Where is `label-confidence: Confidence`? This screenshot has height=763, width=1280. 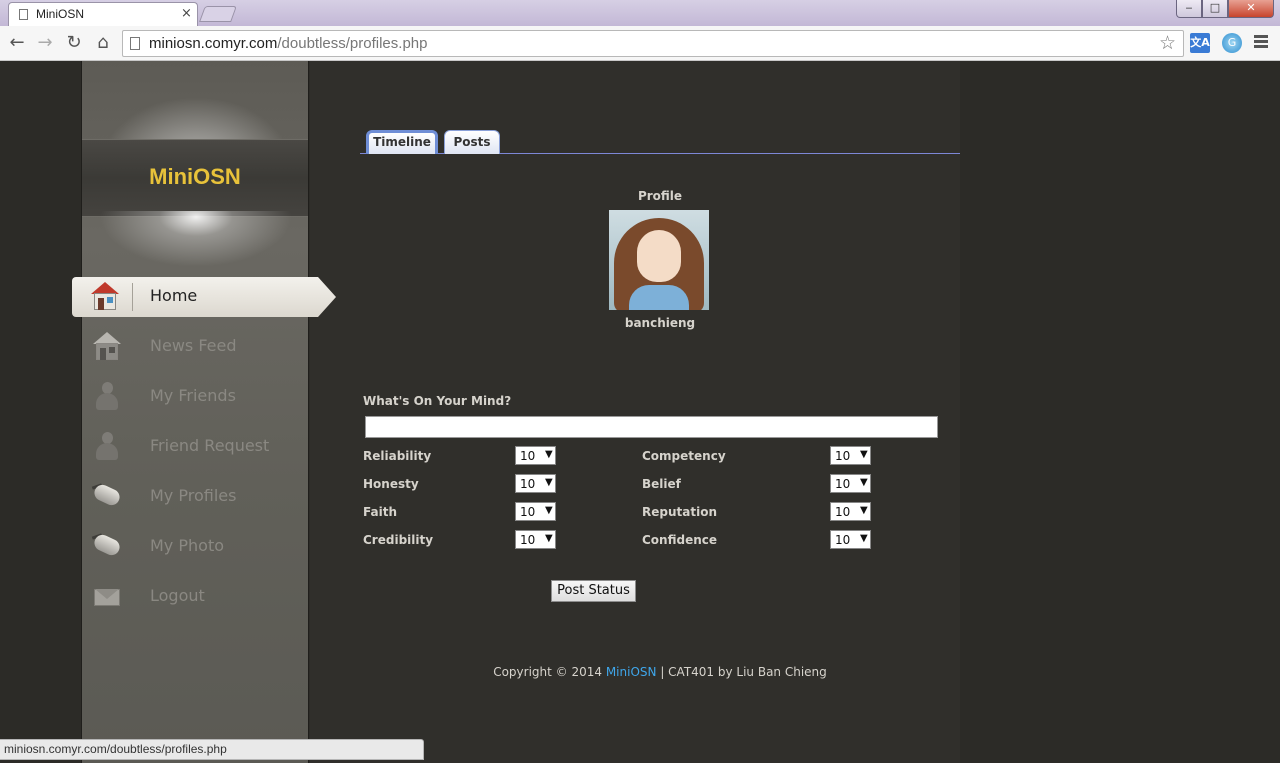 label-confidence: Confidence is located at coordinates (680, 540).